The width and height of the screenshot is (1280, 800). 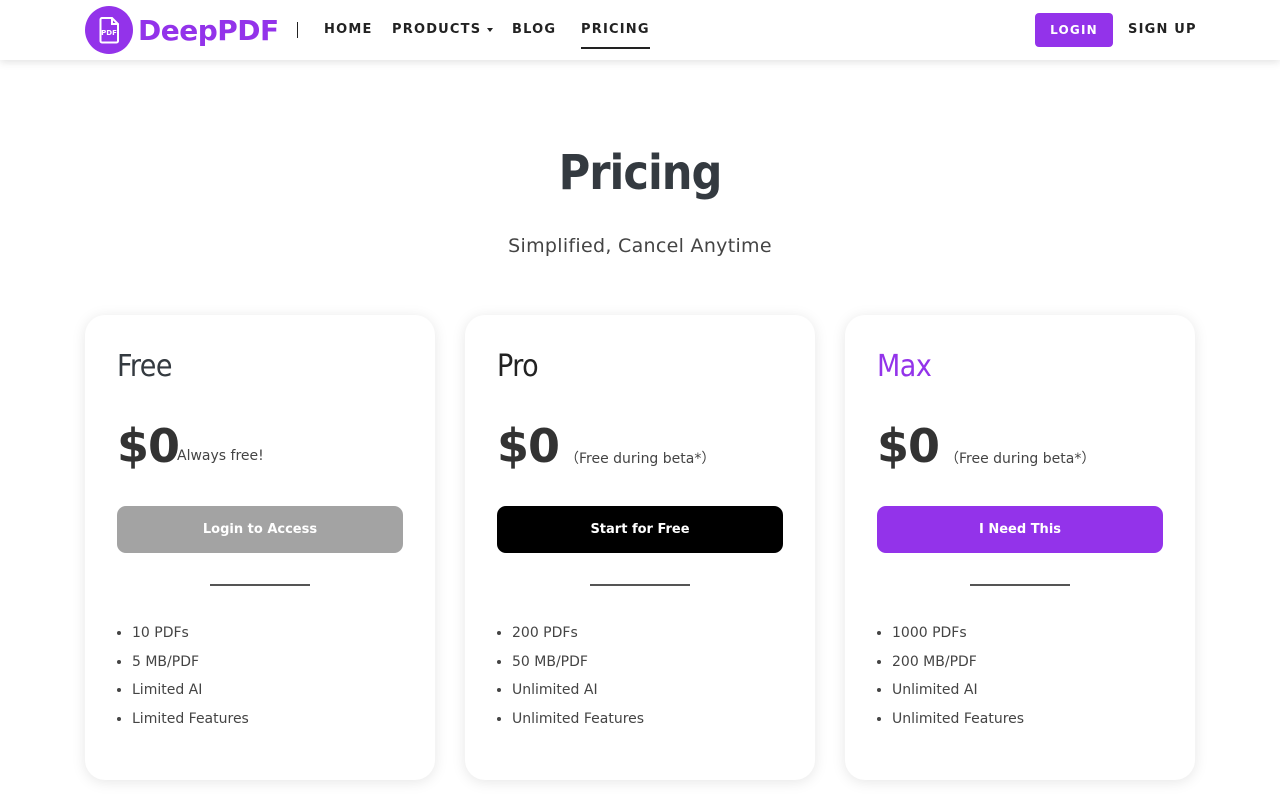 What do you see at coordinates (1074, 30) in the screenshot?
I see `login-button: LOGIN` at bounding box center [1074, 30].